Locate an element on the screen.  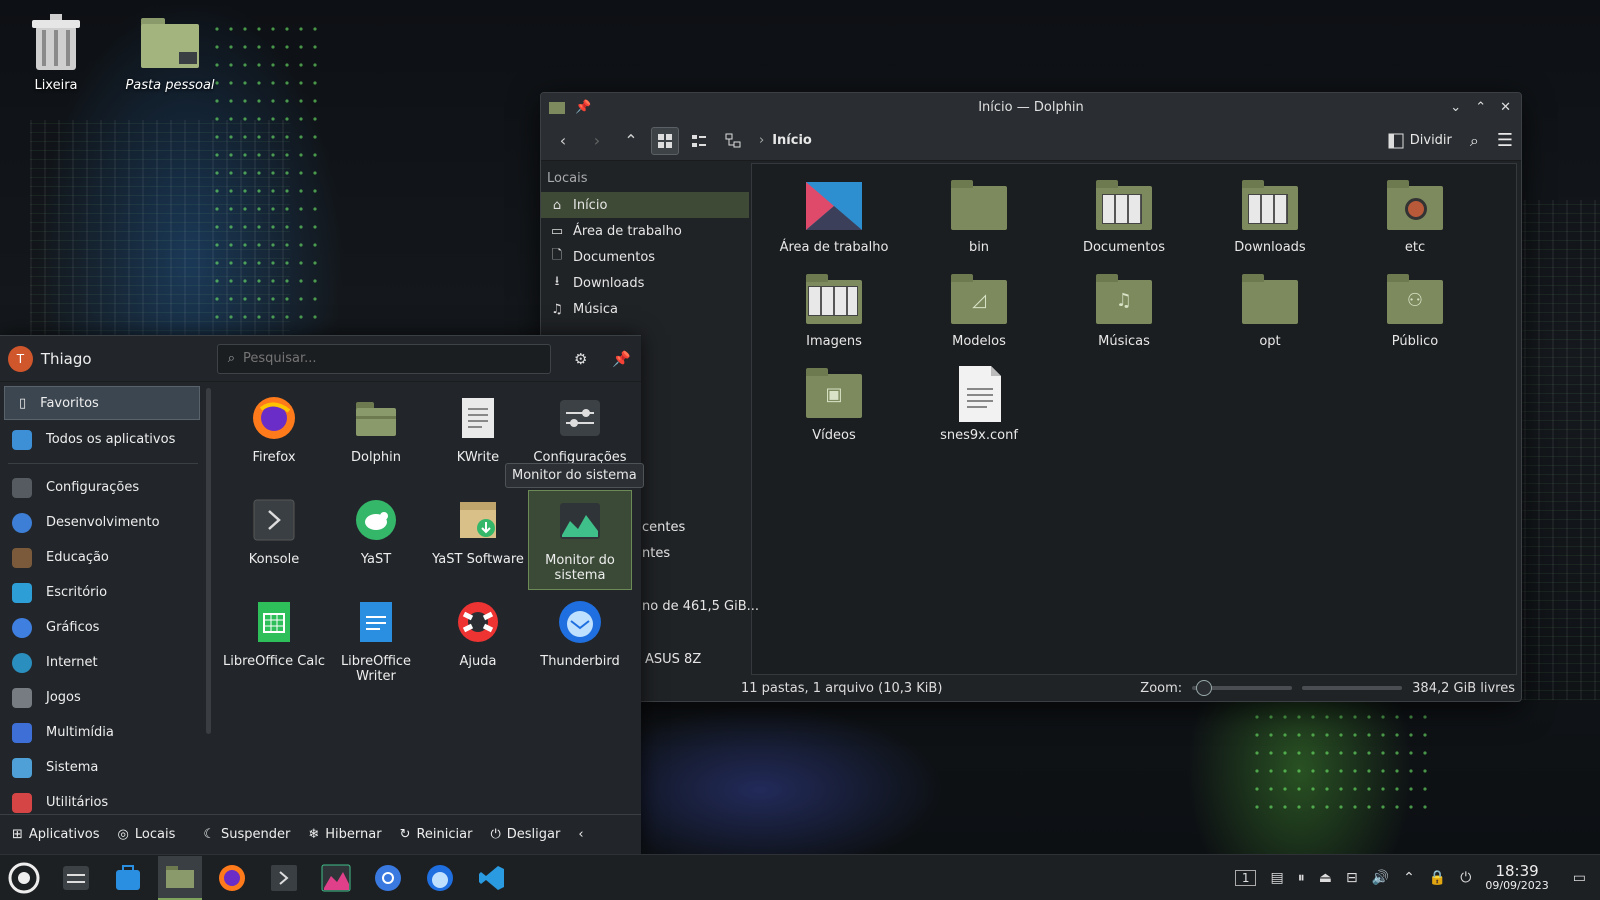
category-settings: Configurações is located at coordinates (103, 487).